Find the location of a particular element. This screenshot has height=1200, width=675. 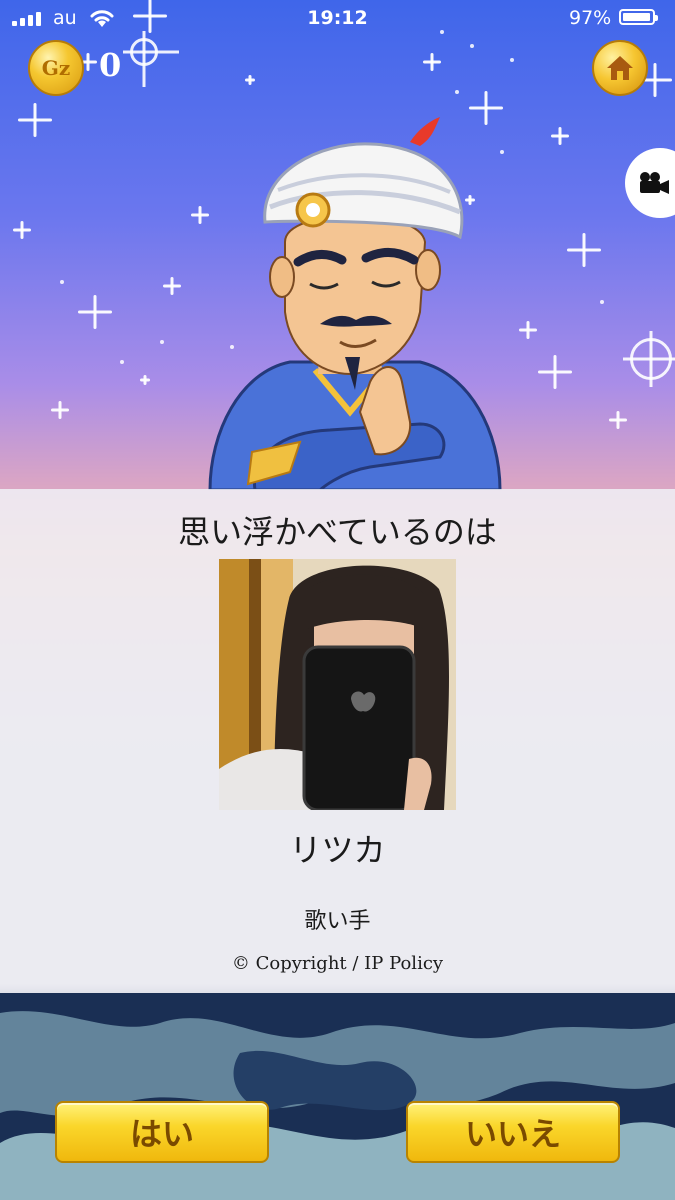

home-button is located at coordinates (620, 68).